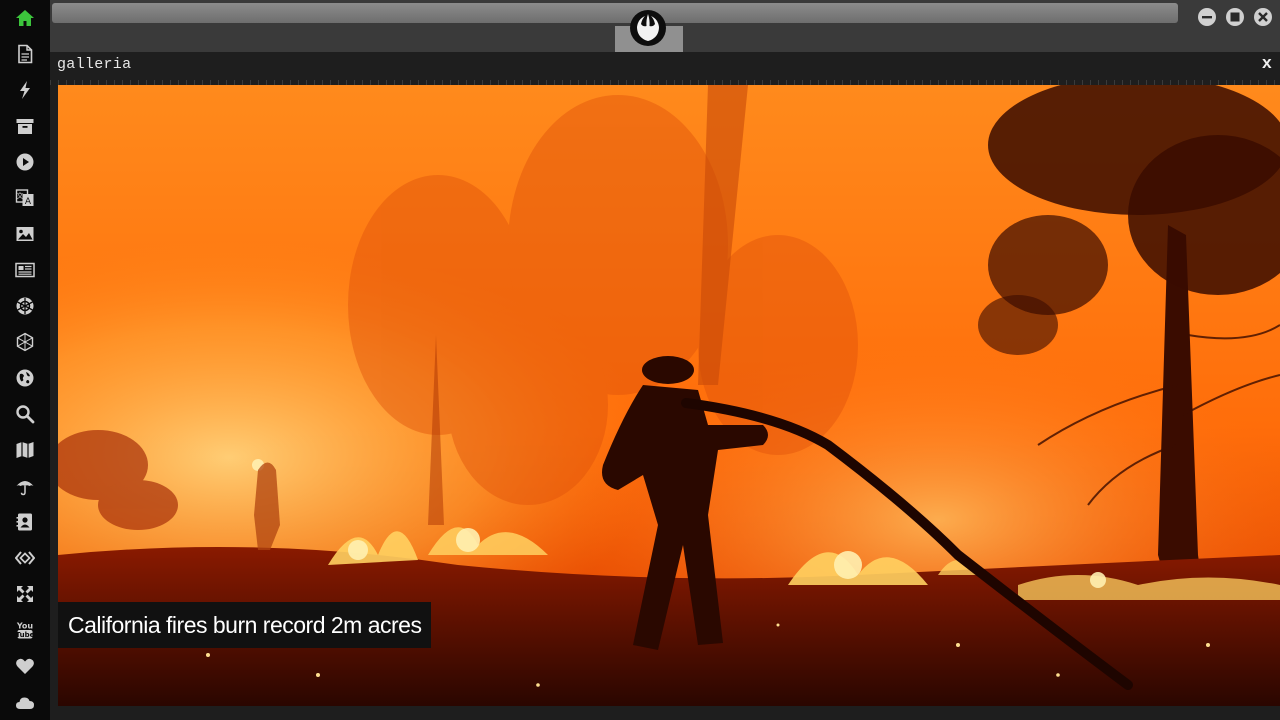 This screenshot has height=720, width=1280. I want to click on lightning-icon, so click(25, 90).